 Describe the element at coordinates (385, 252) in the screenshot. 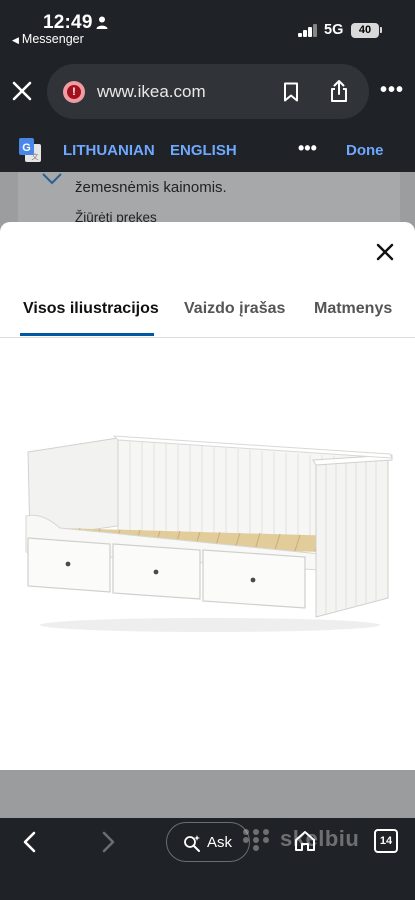

I see `modal-close-icon` at that location.